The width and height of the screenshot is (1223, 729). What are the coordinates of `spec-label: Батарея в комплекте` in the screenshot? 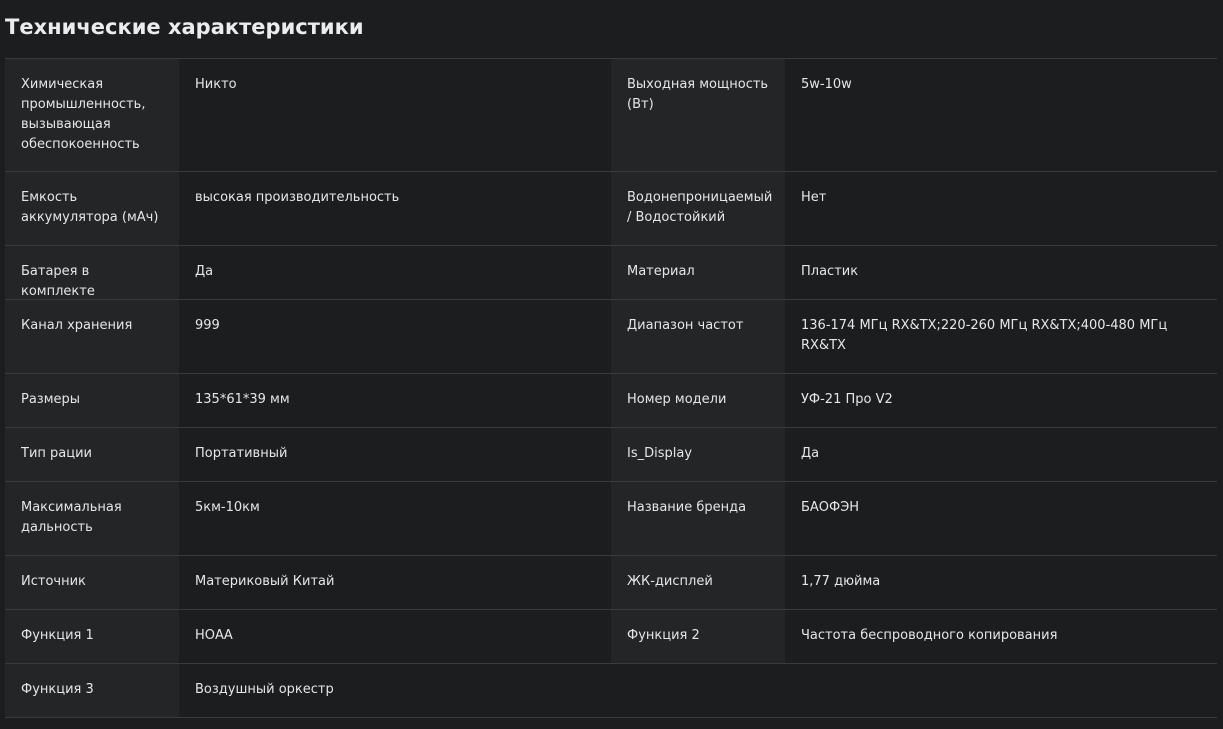 It's located at (92, 272).